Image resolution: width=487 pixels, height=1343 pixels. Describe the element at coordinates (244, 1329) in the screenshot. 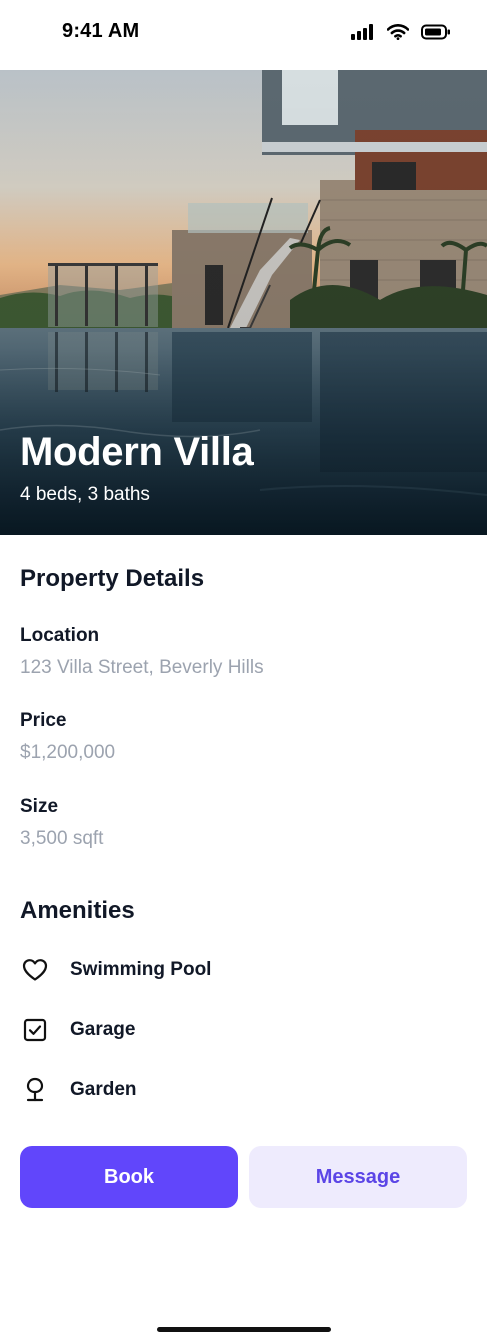

I see `home-indicator` at that location.